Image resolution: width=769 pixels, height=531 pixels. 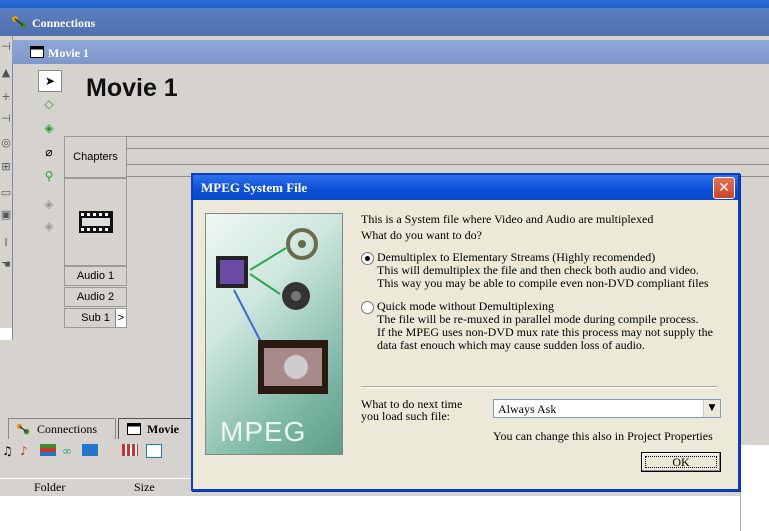 I want to click on asset-toolbar: ♫ ♪ ∞, so click(x=95, y=452).